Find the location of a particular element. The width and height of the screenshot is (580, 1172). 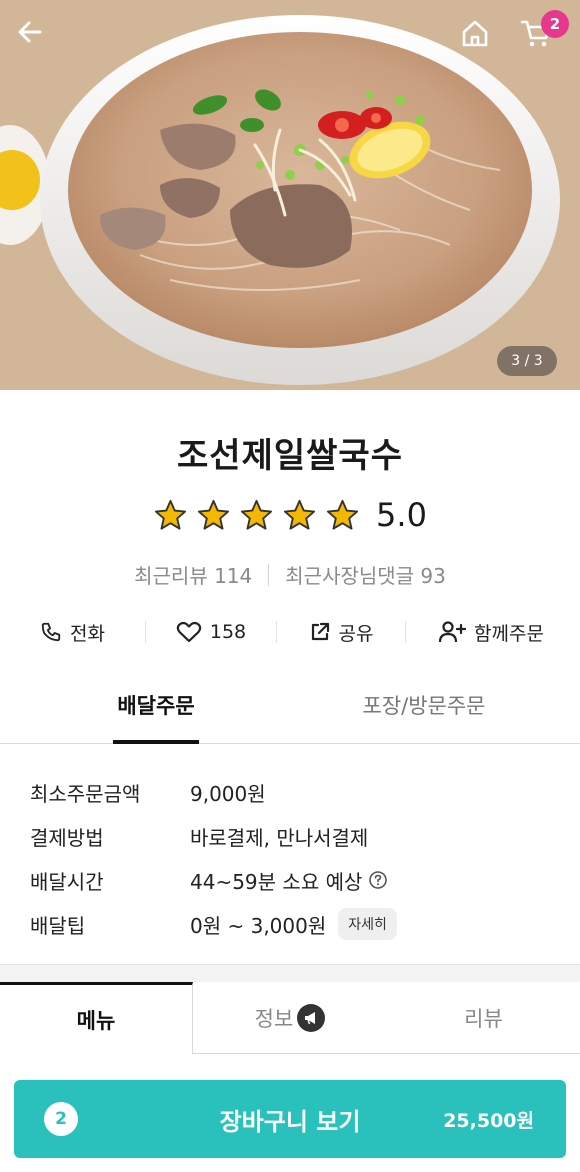

rating-row: 5.0 is located at coordinates (290, 515).